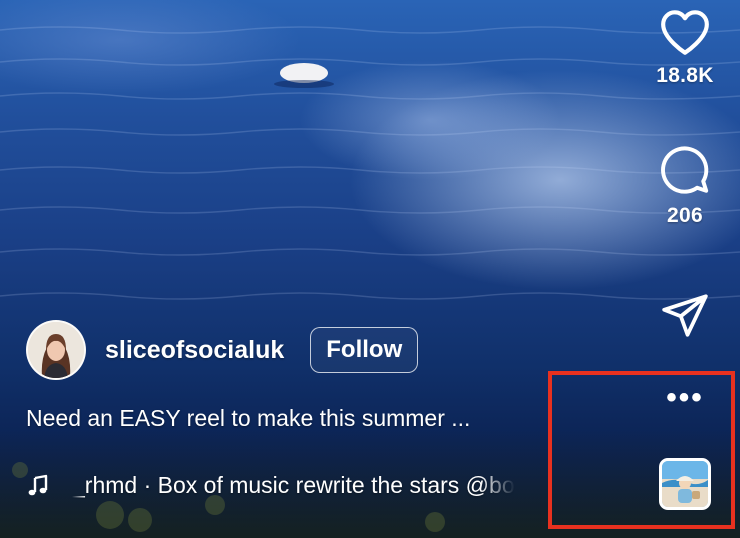  What do you see at coordinates (38, 484) in the screenshot?
I see `music-note-icon` at bounding box center [38, 484].